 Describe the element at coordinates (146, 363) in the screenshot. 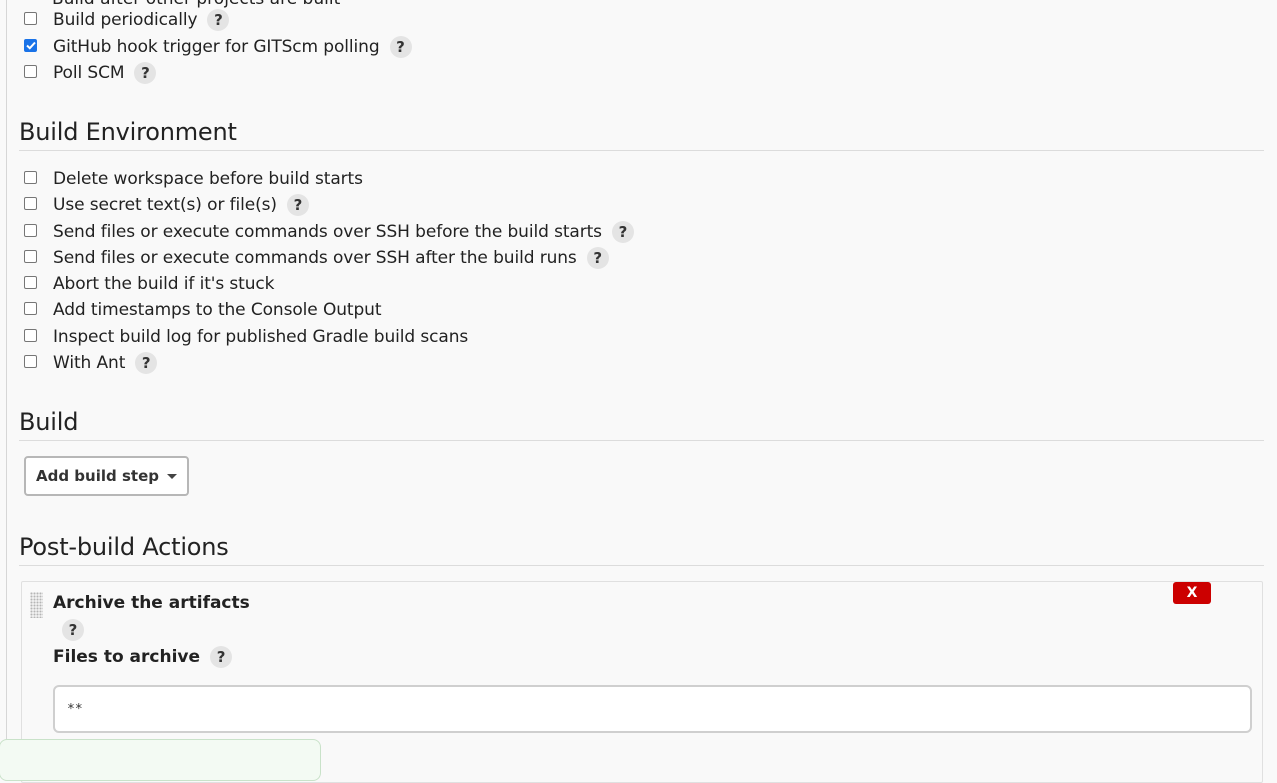

I see `with-ant-help-icon: ?` at that location.